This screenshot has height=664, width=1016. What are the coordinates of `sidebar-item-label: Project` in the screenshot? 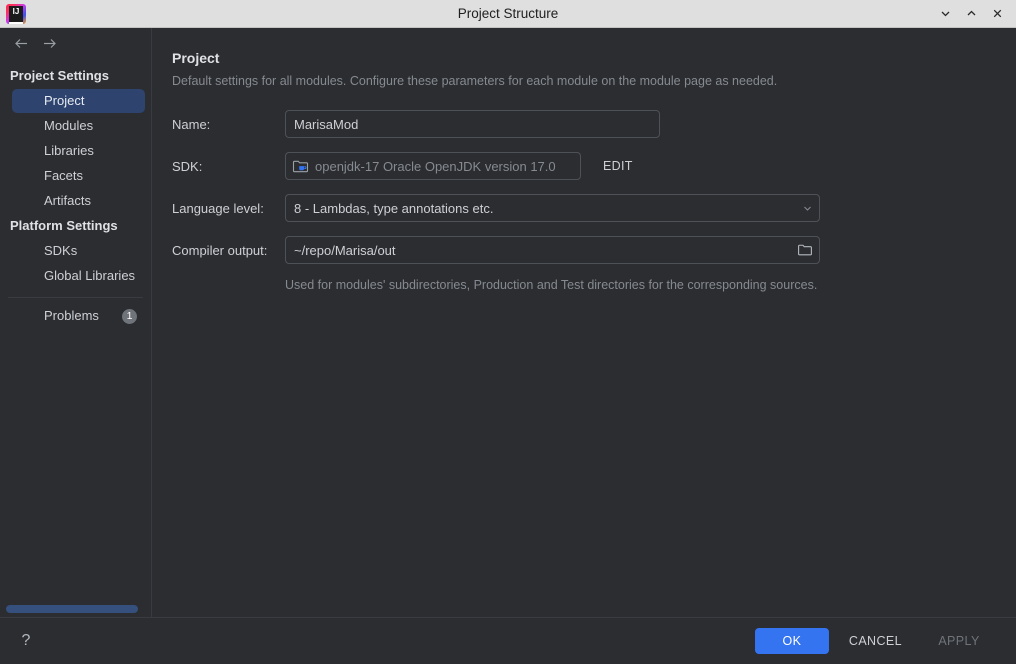 It's located at (64, 100).